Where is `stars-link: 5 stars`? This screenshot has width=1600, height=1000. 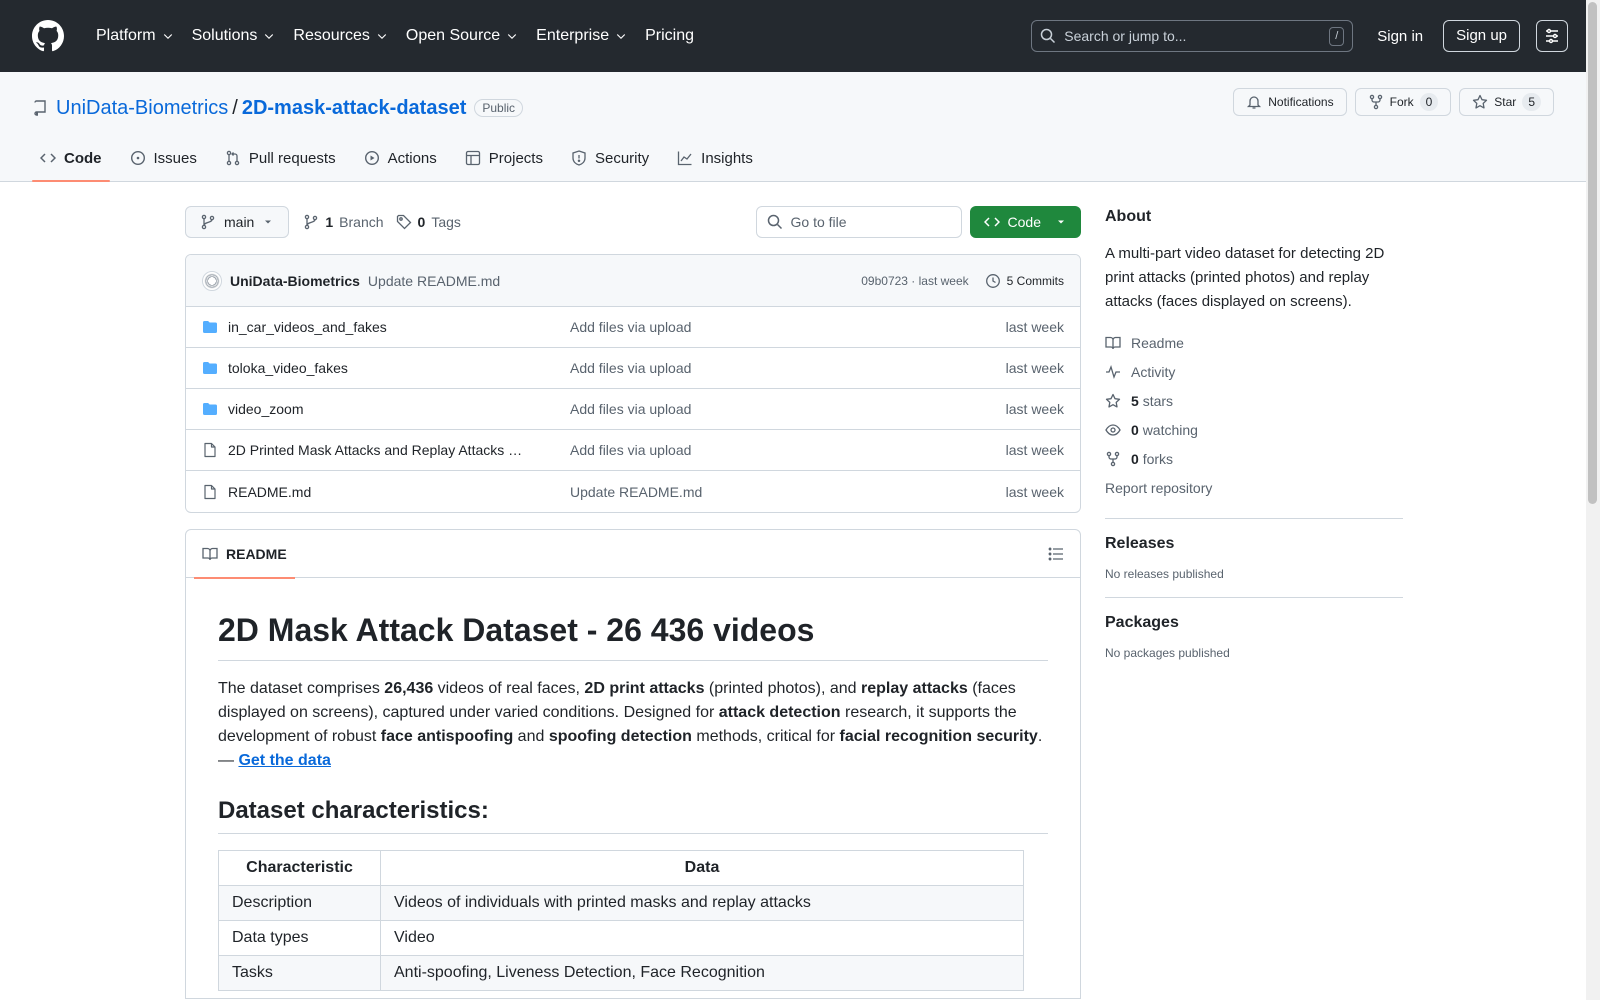
stars-link: 5 stars is located at coordinates (1254, 400).